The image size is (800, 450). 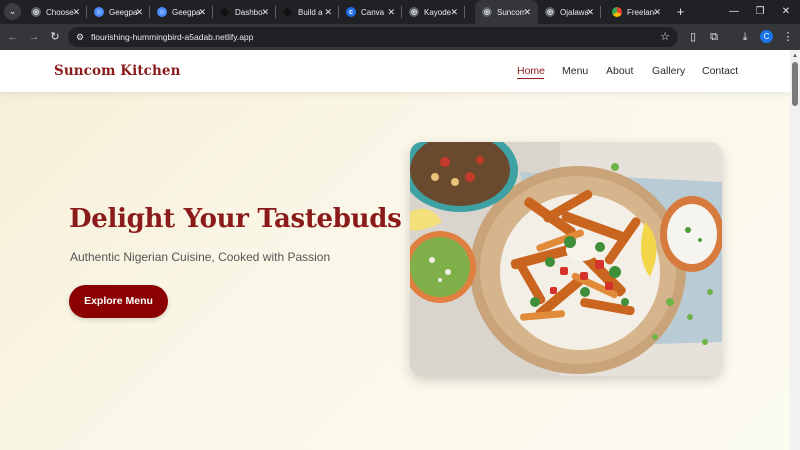 I want to click on site-logo: Suncom Kitchen, so click(x=117, y=71).